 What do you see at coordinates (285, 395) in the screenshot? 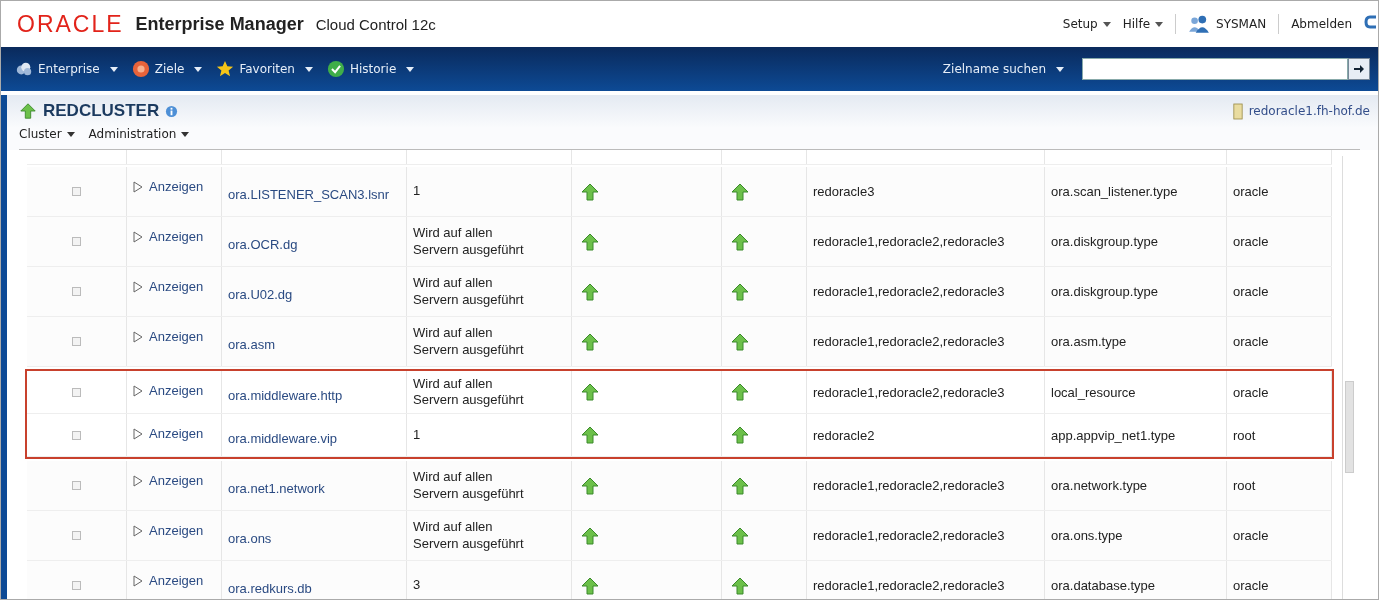
I see `resource-name-link: ora.middleware.http` at bounding box center [285, 395].